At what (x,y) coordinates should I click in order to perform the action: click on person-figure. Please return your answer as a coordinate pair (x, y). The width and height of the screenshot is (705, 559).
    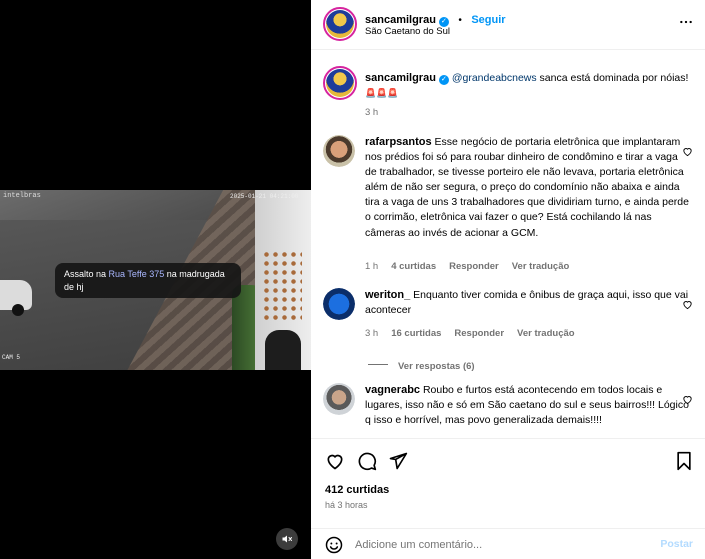
    Looking at the image, I should click on (283, 350).